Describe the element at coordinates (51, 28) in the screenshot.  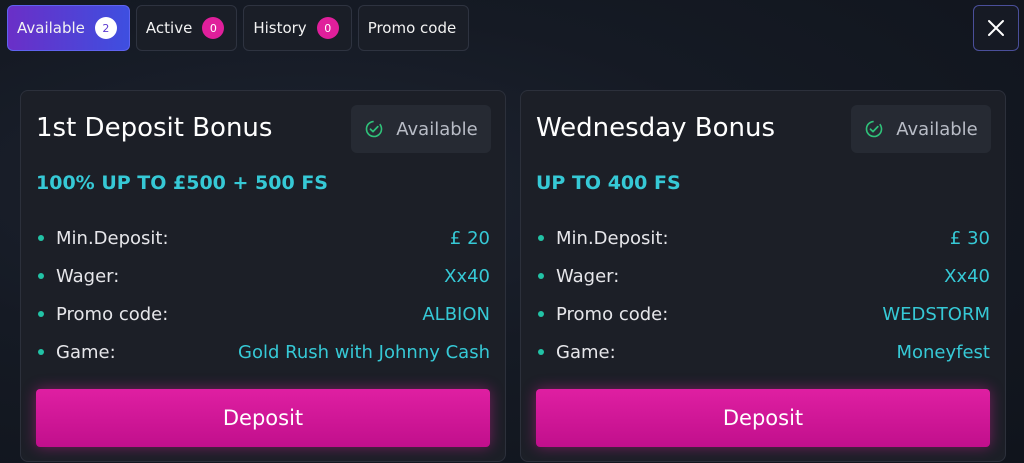
I see `tab-available-label: Available` at that location.